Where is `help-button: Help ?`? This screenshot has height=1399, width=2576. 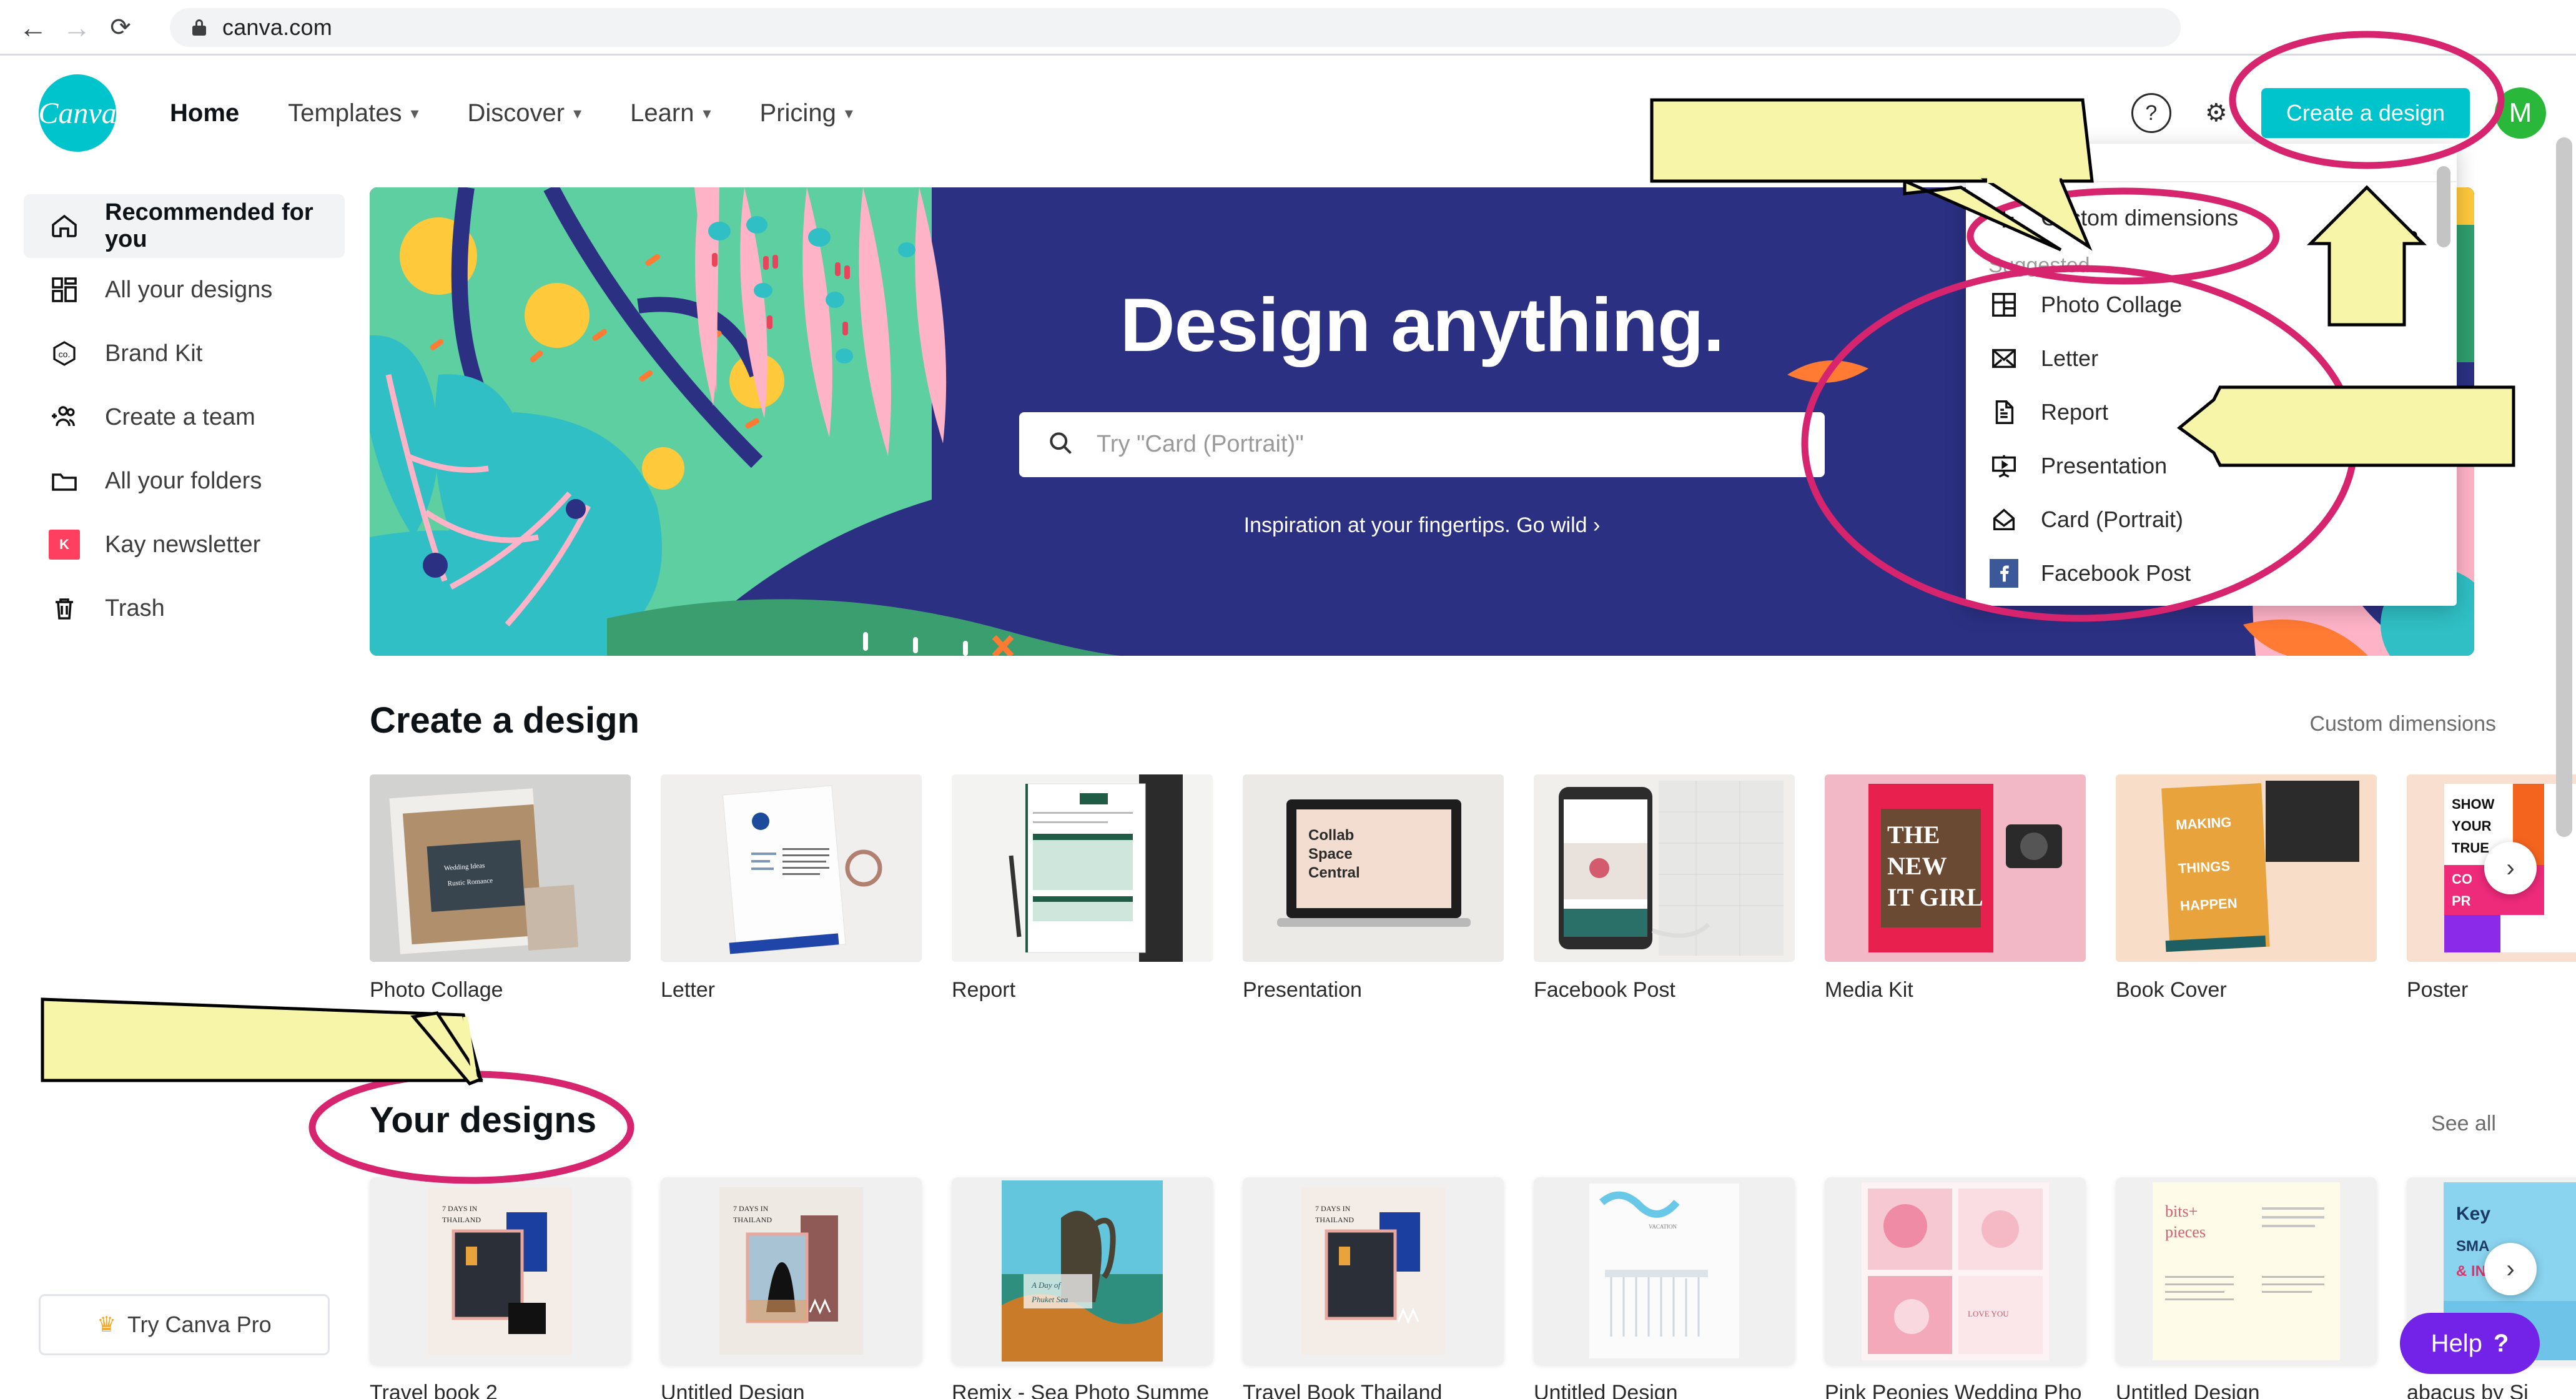 help-button: Help ? is located at coordinates (2470, 1343).